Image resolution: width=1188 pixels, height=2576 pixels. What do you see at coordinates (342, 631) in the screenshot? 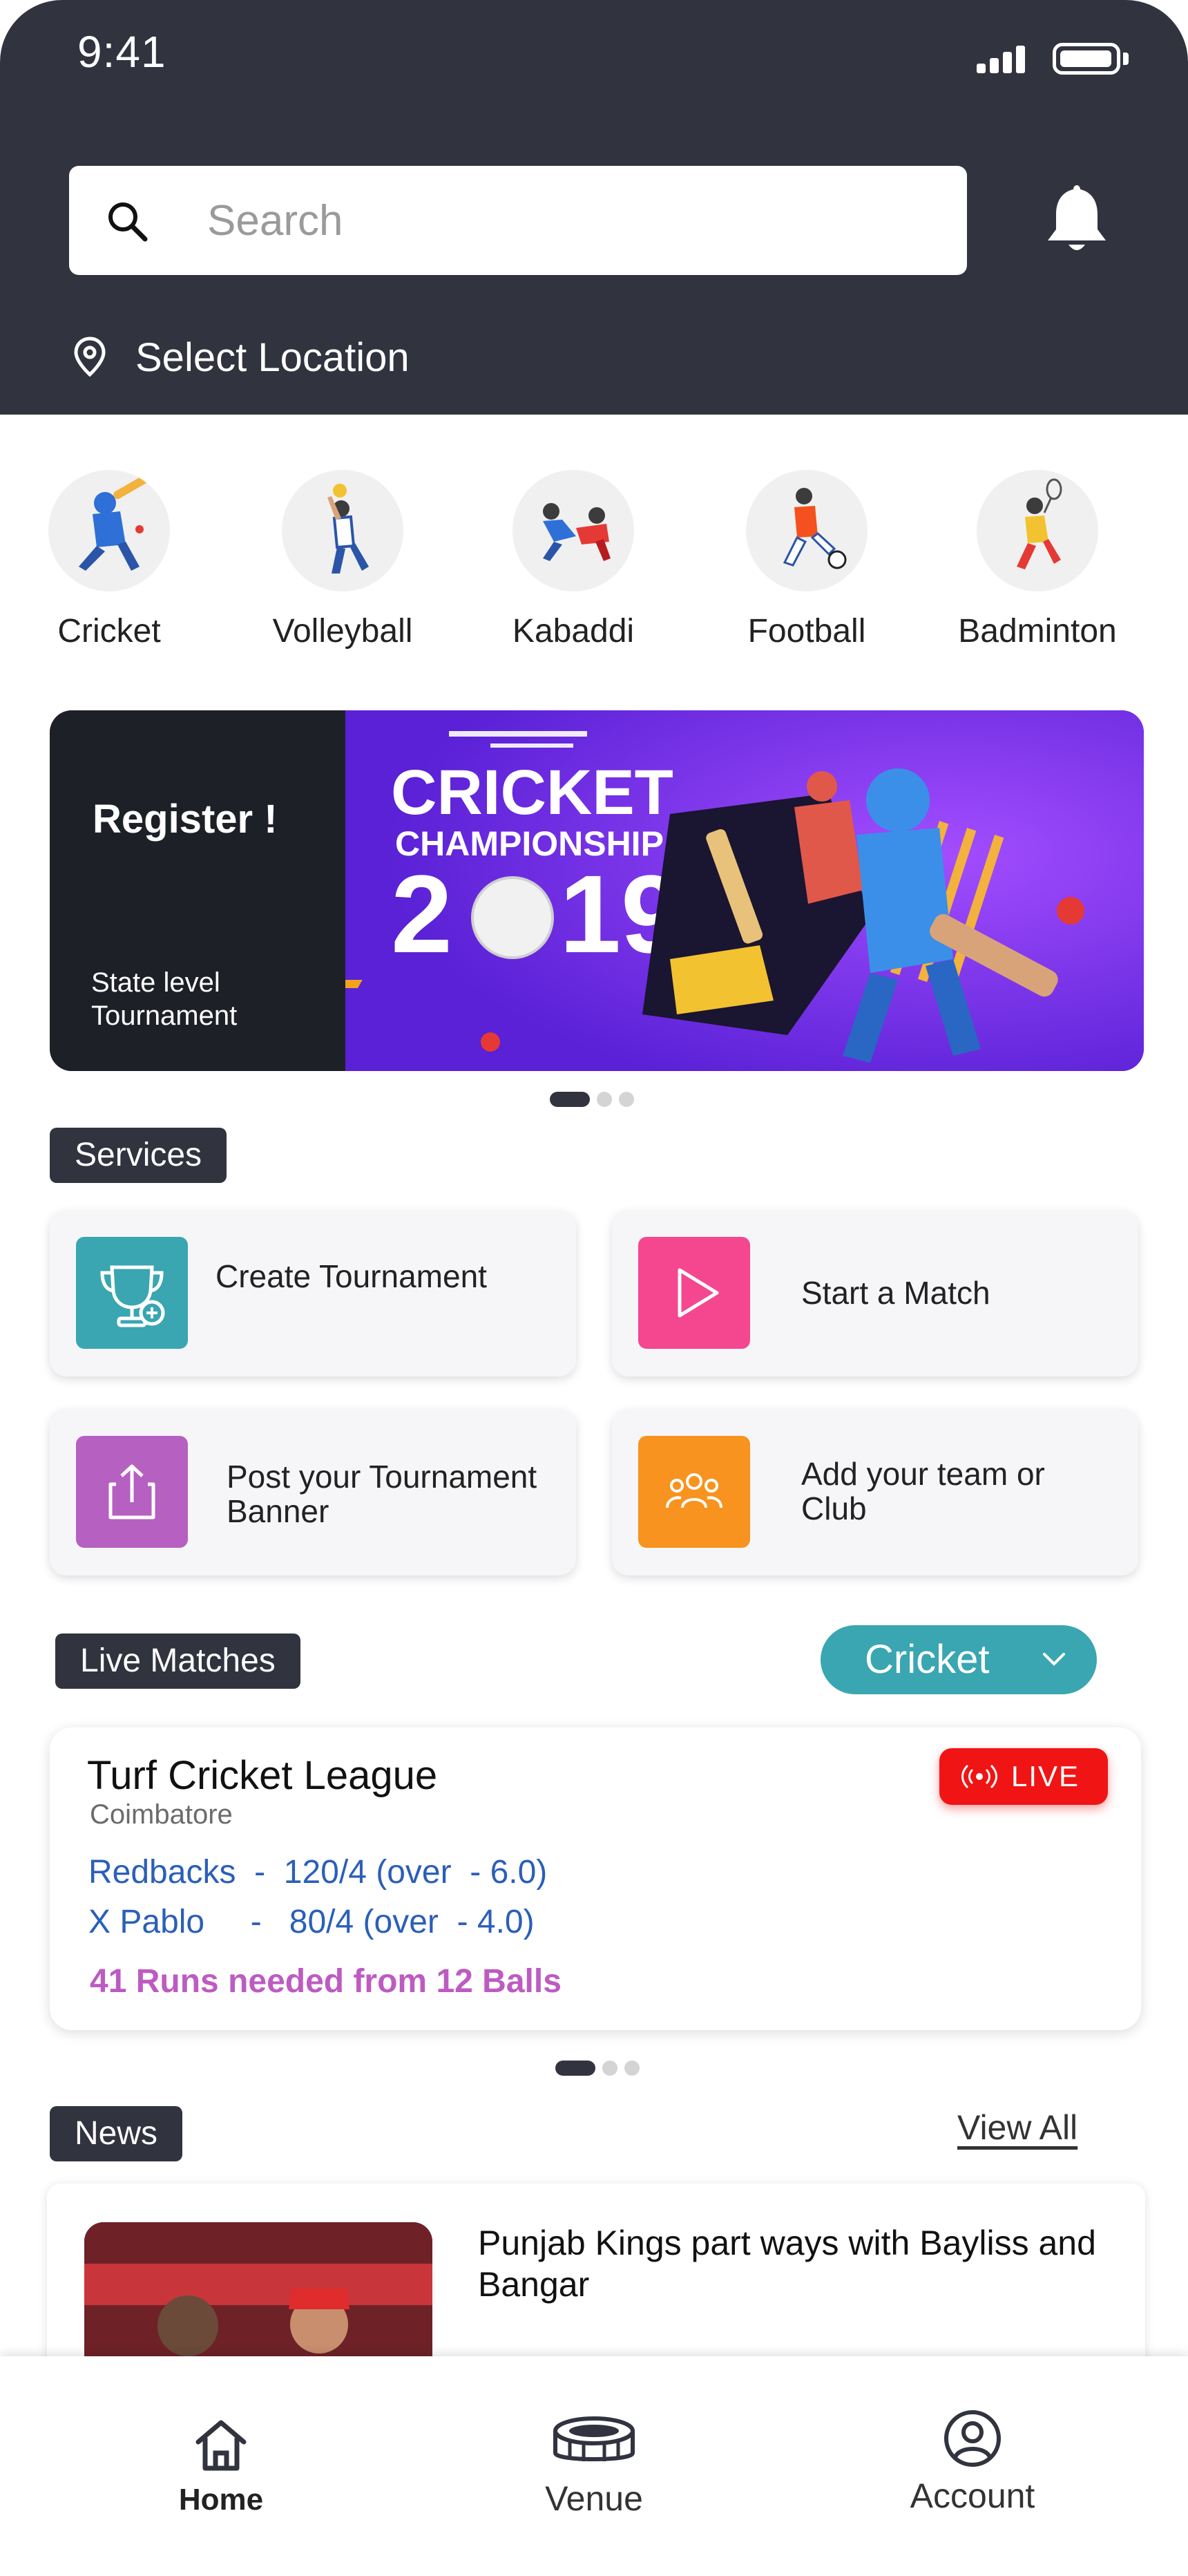
I see `sport-label-volleyball: Volleyball` at bounding box center [342, 631].